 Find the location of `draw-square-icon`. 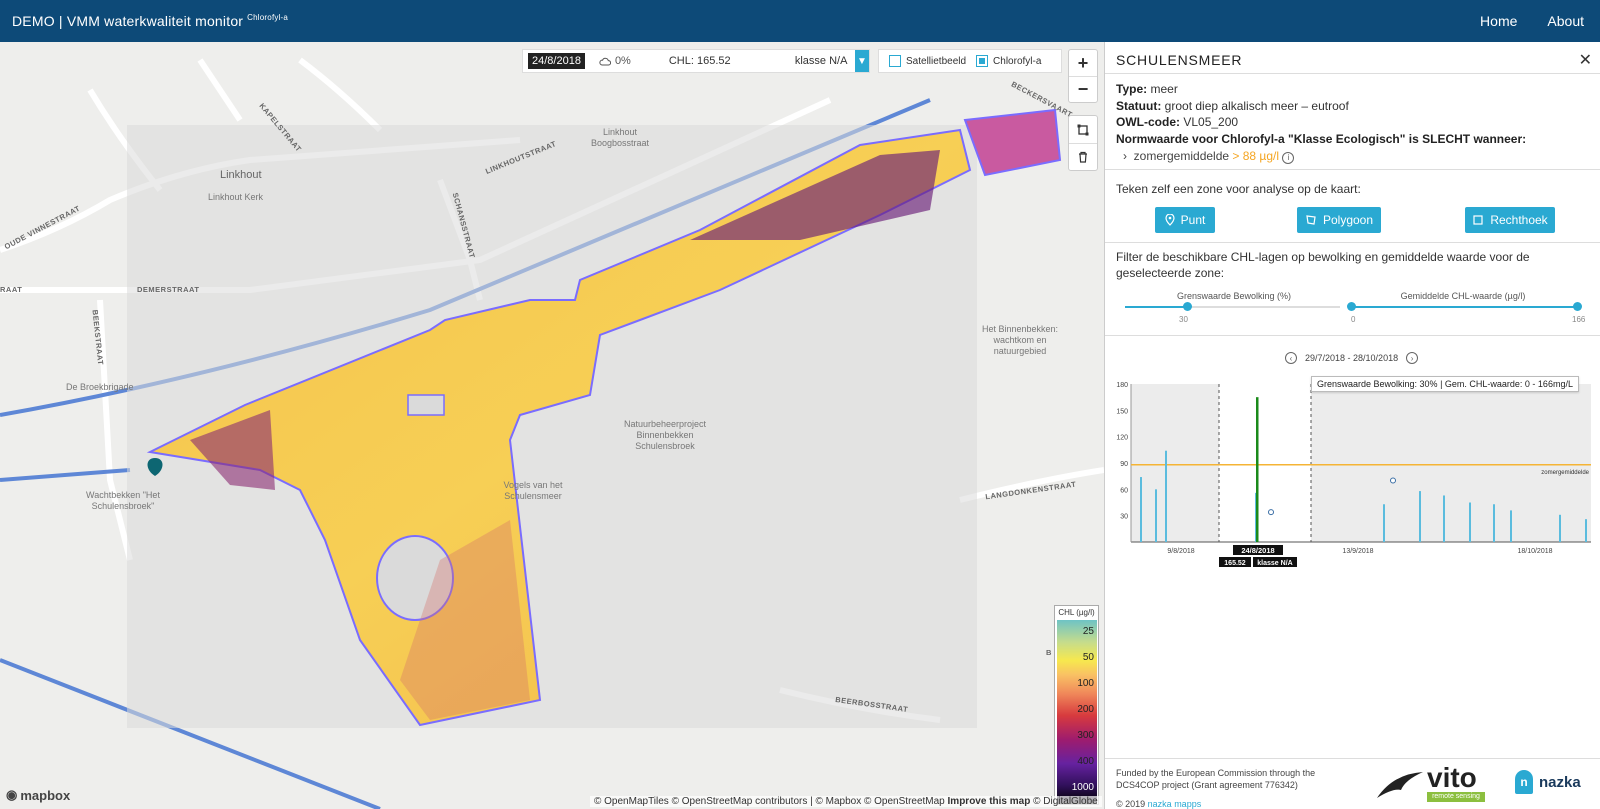

draw-square-icon is located at coordinates (1083, 129).